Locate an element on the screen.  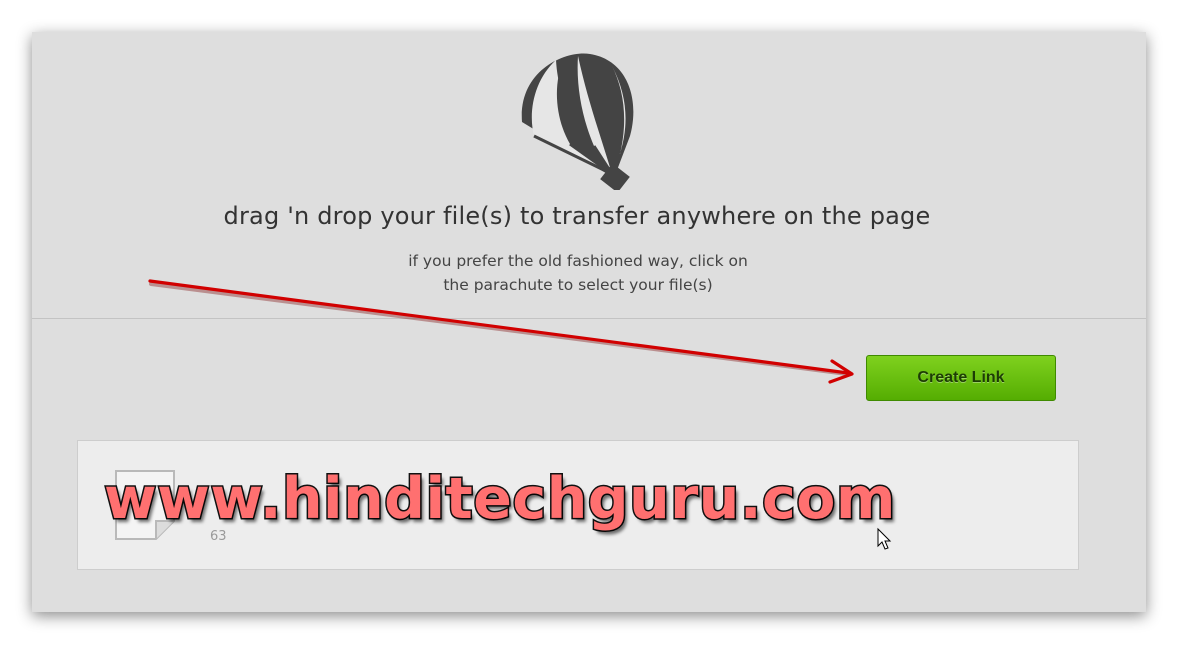
watermark-text: www.hinditechguru.com is located at coordinates (500, 499).